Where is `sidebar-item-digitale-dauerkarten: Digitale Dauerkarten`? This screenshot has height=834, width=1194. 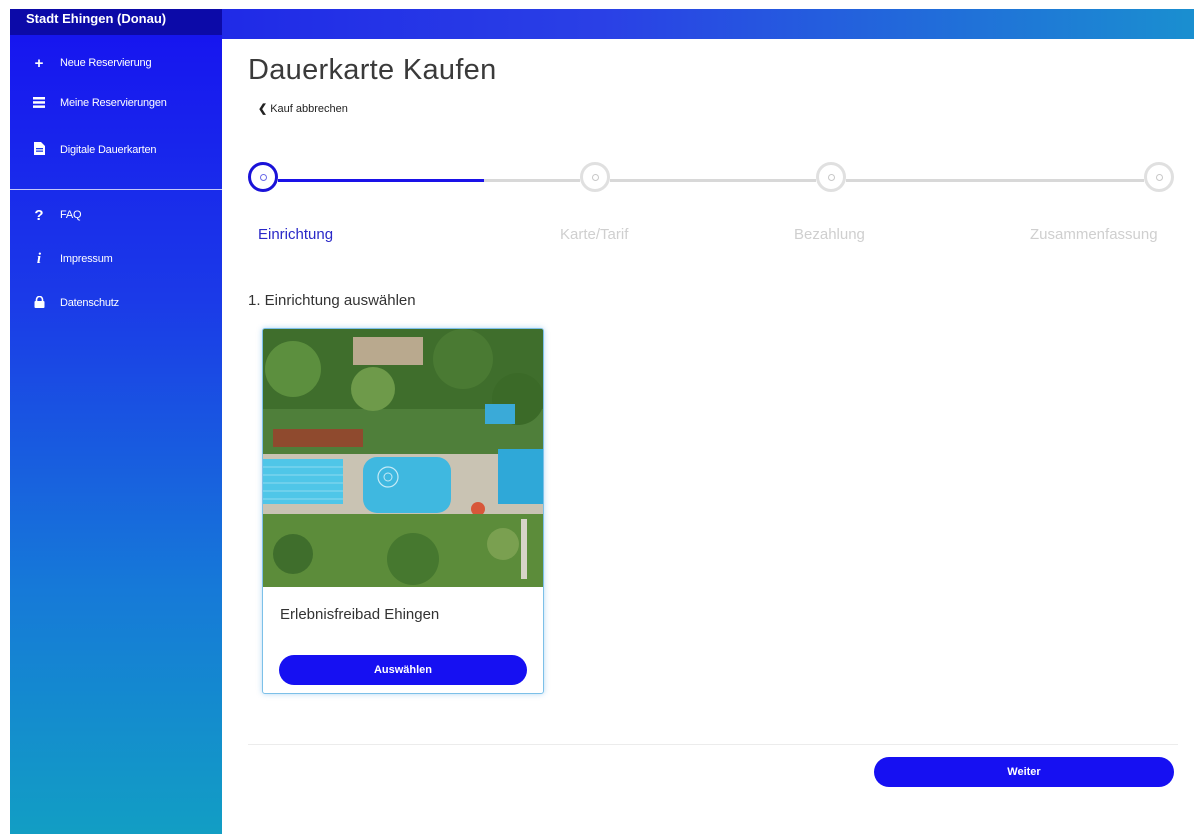
sidebar-item-digitale-dauerkarten: Digitale Dauerkarten is located at coordinates (116, 150).